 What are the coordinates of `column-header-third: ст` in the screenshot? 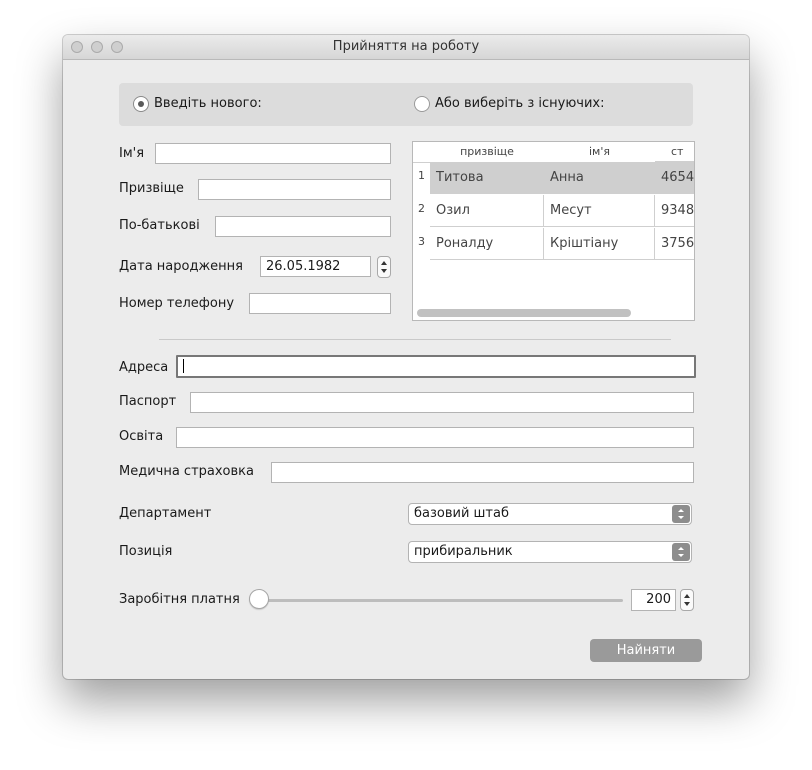 It's located at (674, 152).